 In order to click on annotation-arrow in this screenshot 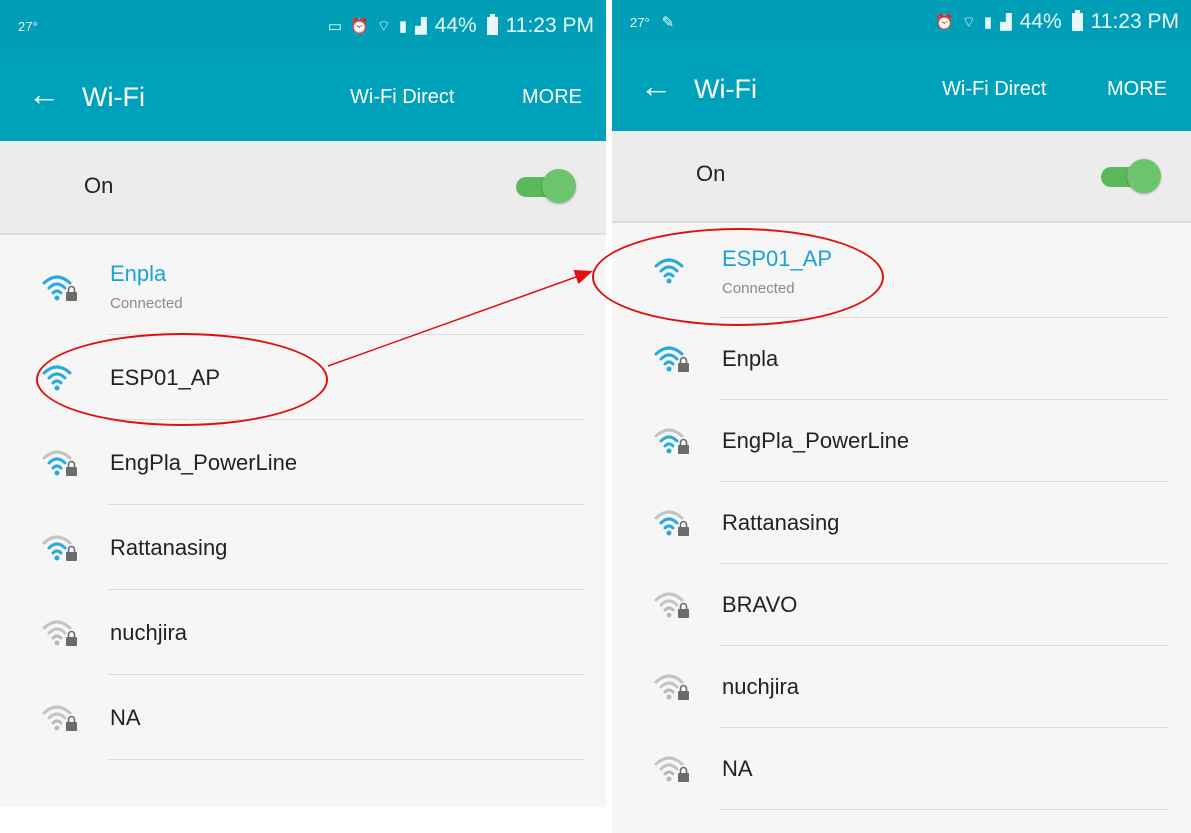, I will do `click(460, 318)`.